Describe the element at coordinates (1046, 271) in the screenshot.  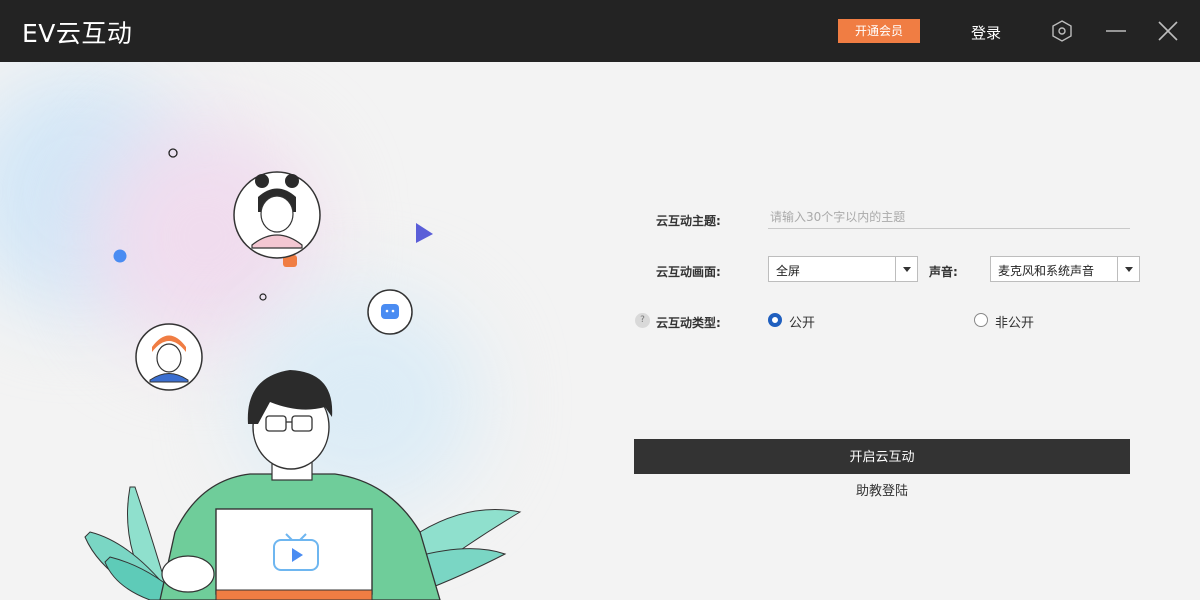
I see `sound-select-value: 麦克风和系统声音` at that location.